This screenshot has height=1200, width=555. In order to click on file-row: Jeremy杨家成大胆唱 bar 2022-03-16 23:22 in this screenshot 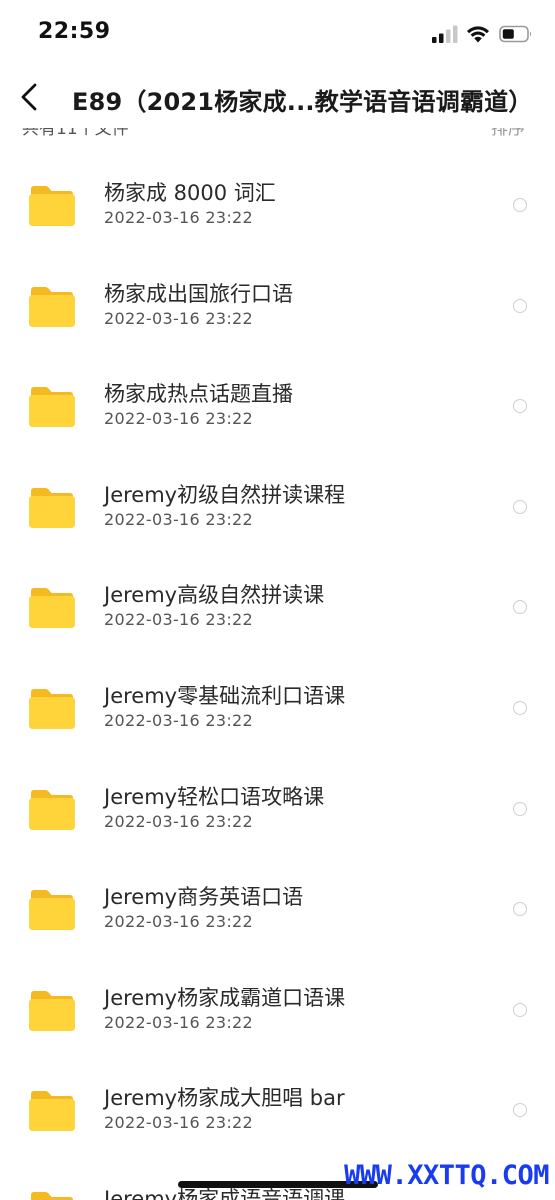, I will do `click(277, 1093)`.